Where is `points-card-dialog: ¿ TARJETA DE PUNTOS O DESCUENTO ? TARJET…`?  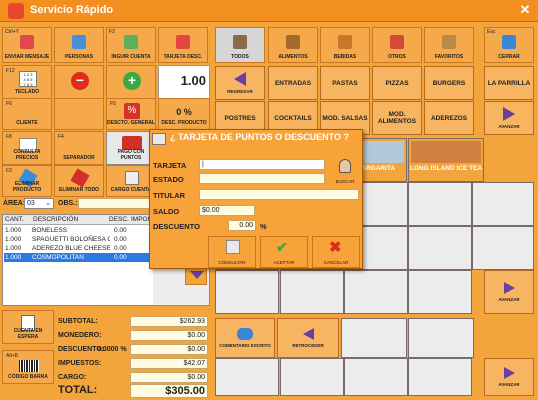
points-card-dialog: ¿ TARJETA DE PUNTOS O DESCUENTO ? TARJET… is located at coordinates (256, 199).